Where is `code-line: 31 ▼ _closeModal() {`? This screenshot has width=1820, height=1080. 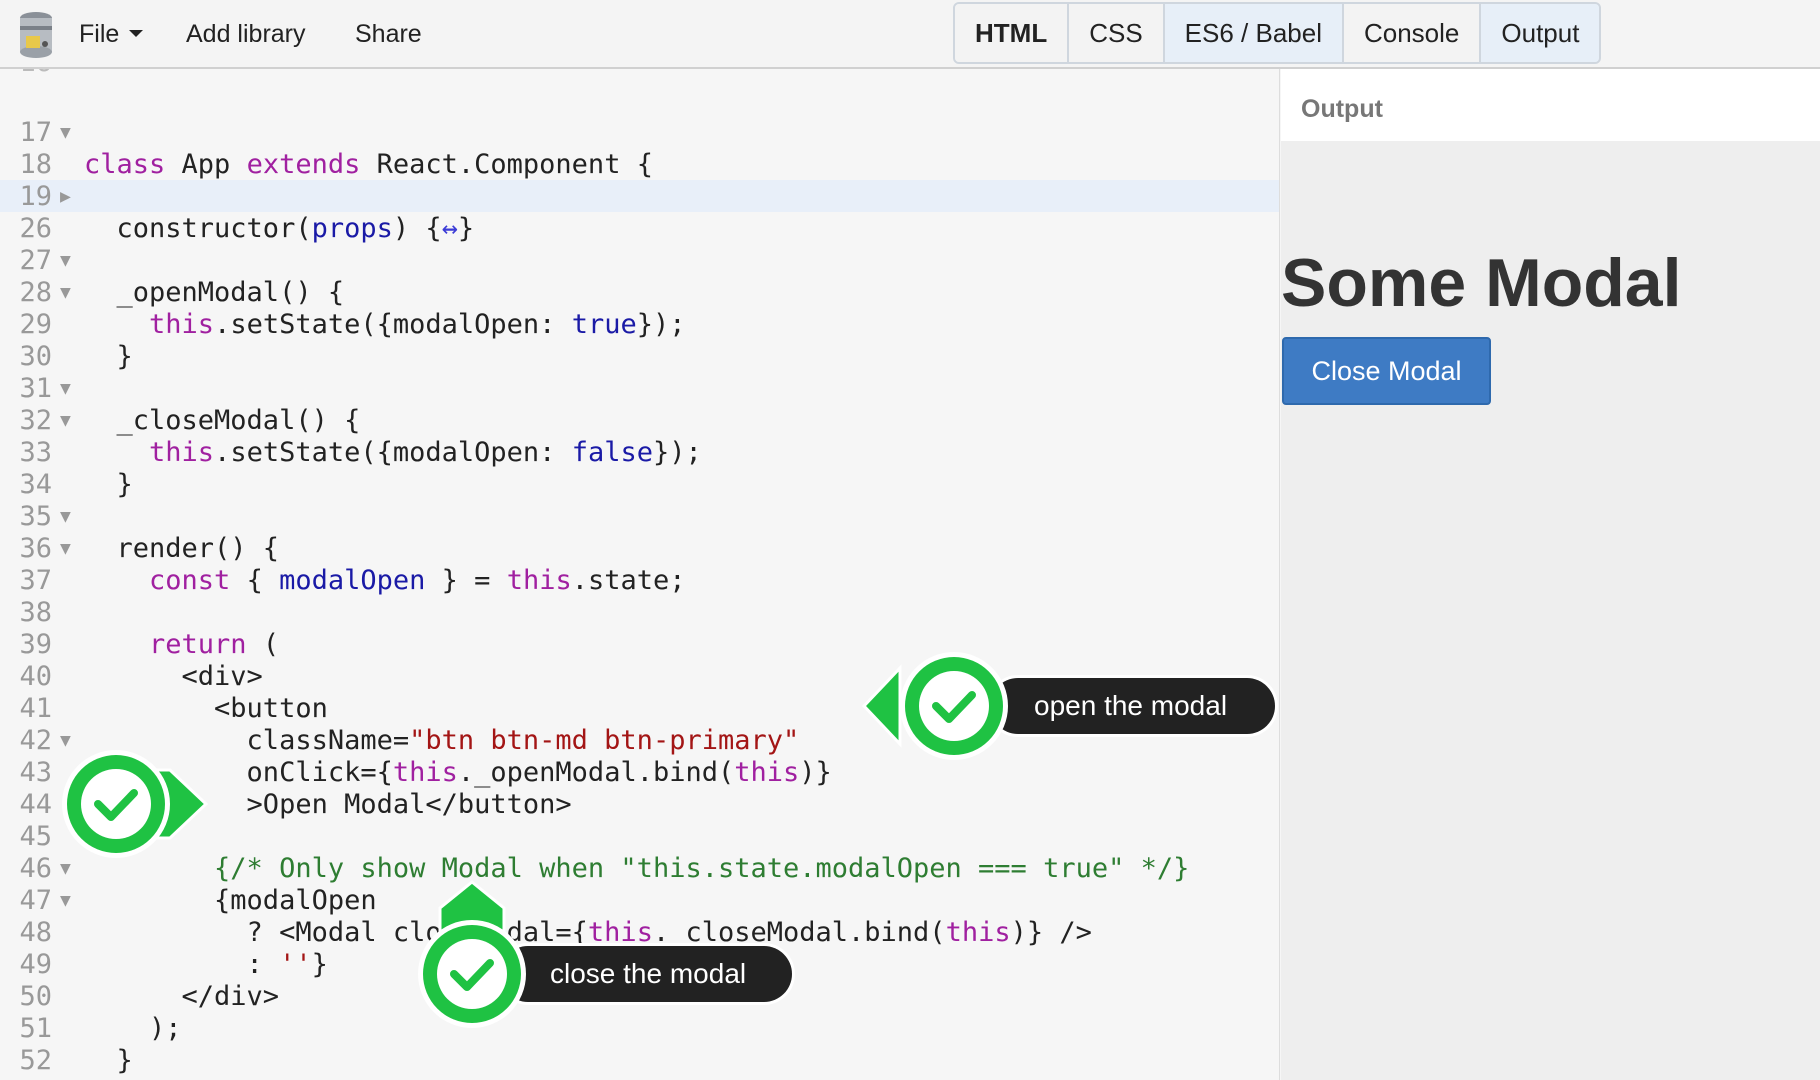 code-line: 31 ▼ _closeModal() { is located at coordinates (190, 404).